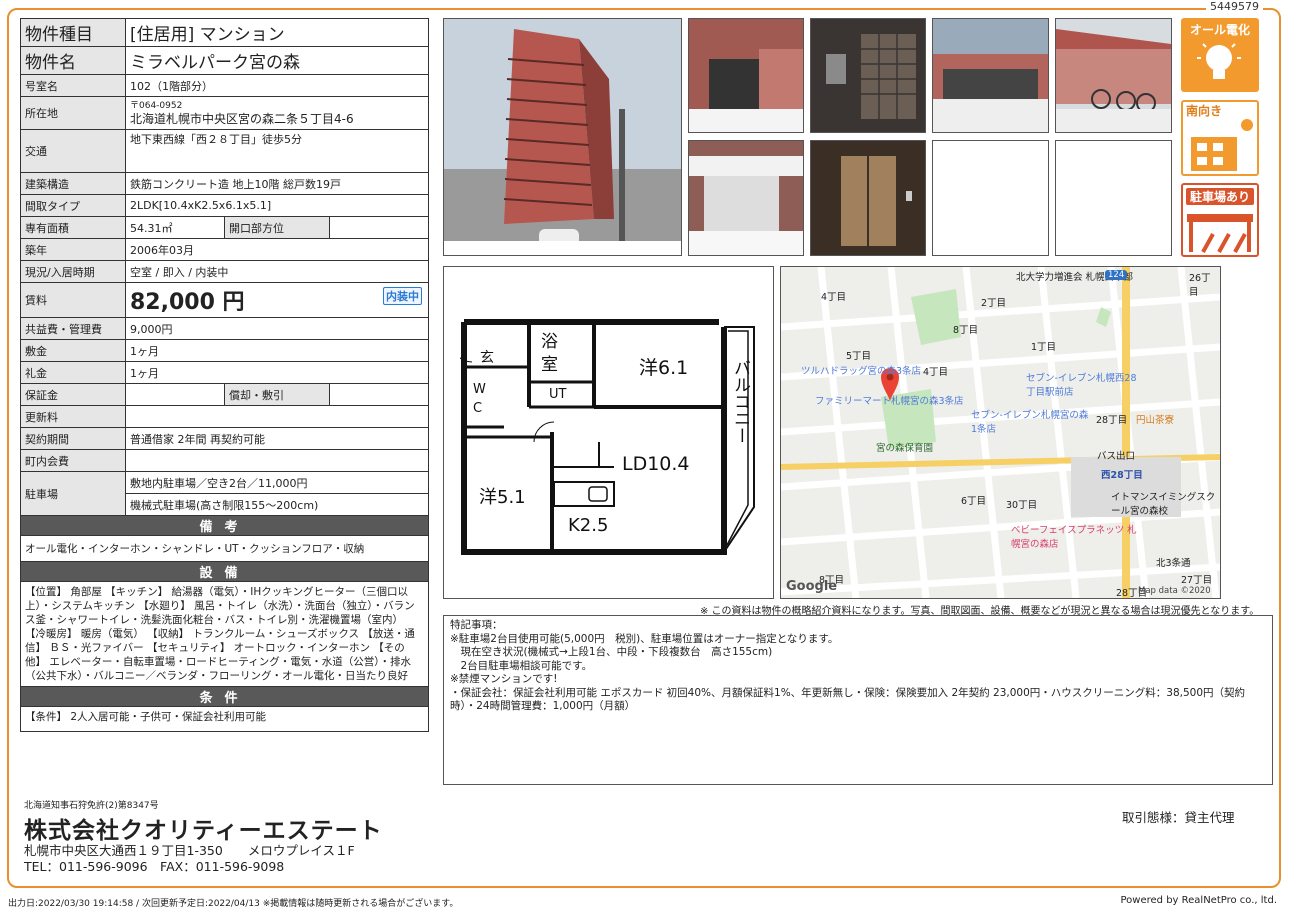 The width and height of the screenshot is (1291, 909). I want to click on outdoor-unit-photo, so click(746, 198).